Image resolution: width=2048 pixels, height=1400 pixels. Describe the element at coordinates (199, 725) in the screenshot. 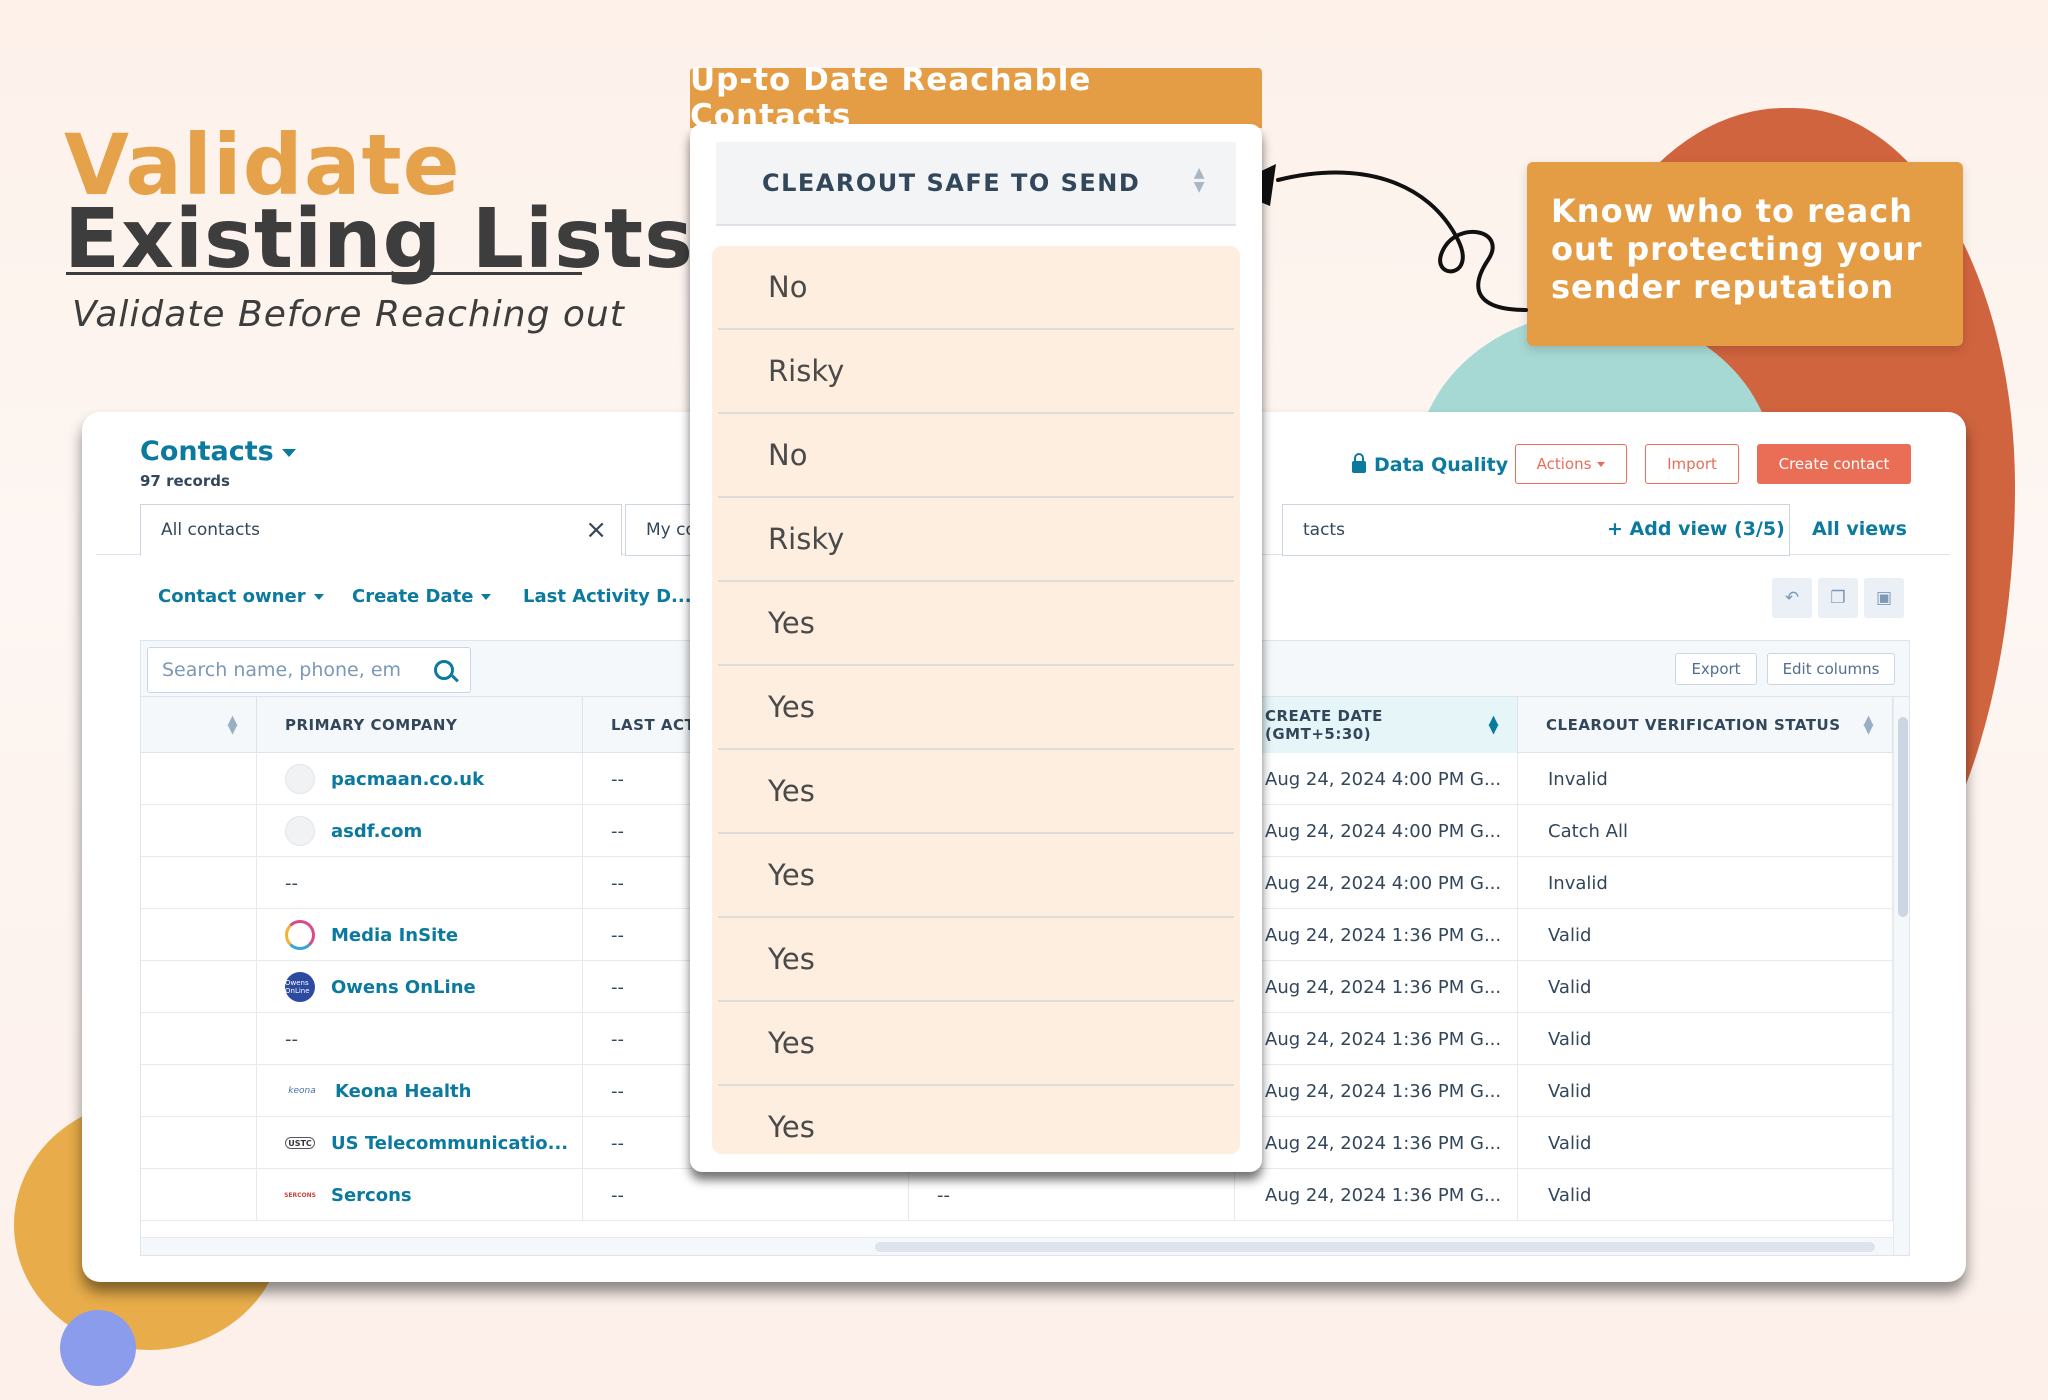

I see `column-header-select: ▲ ▼` at that location.